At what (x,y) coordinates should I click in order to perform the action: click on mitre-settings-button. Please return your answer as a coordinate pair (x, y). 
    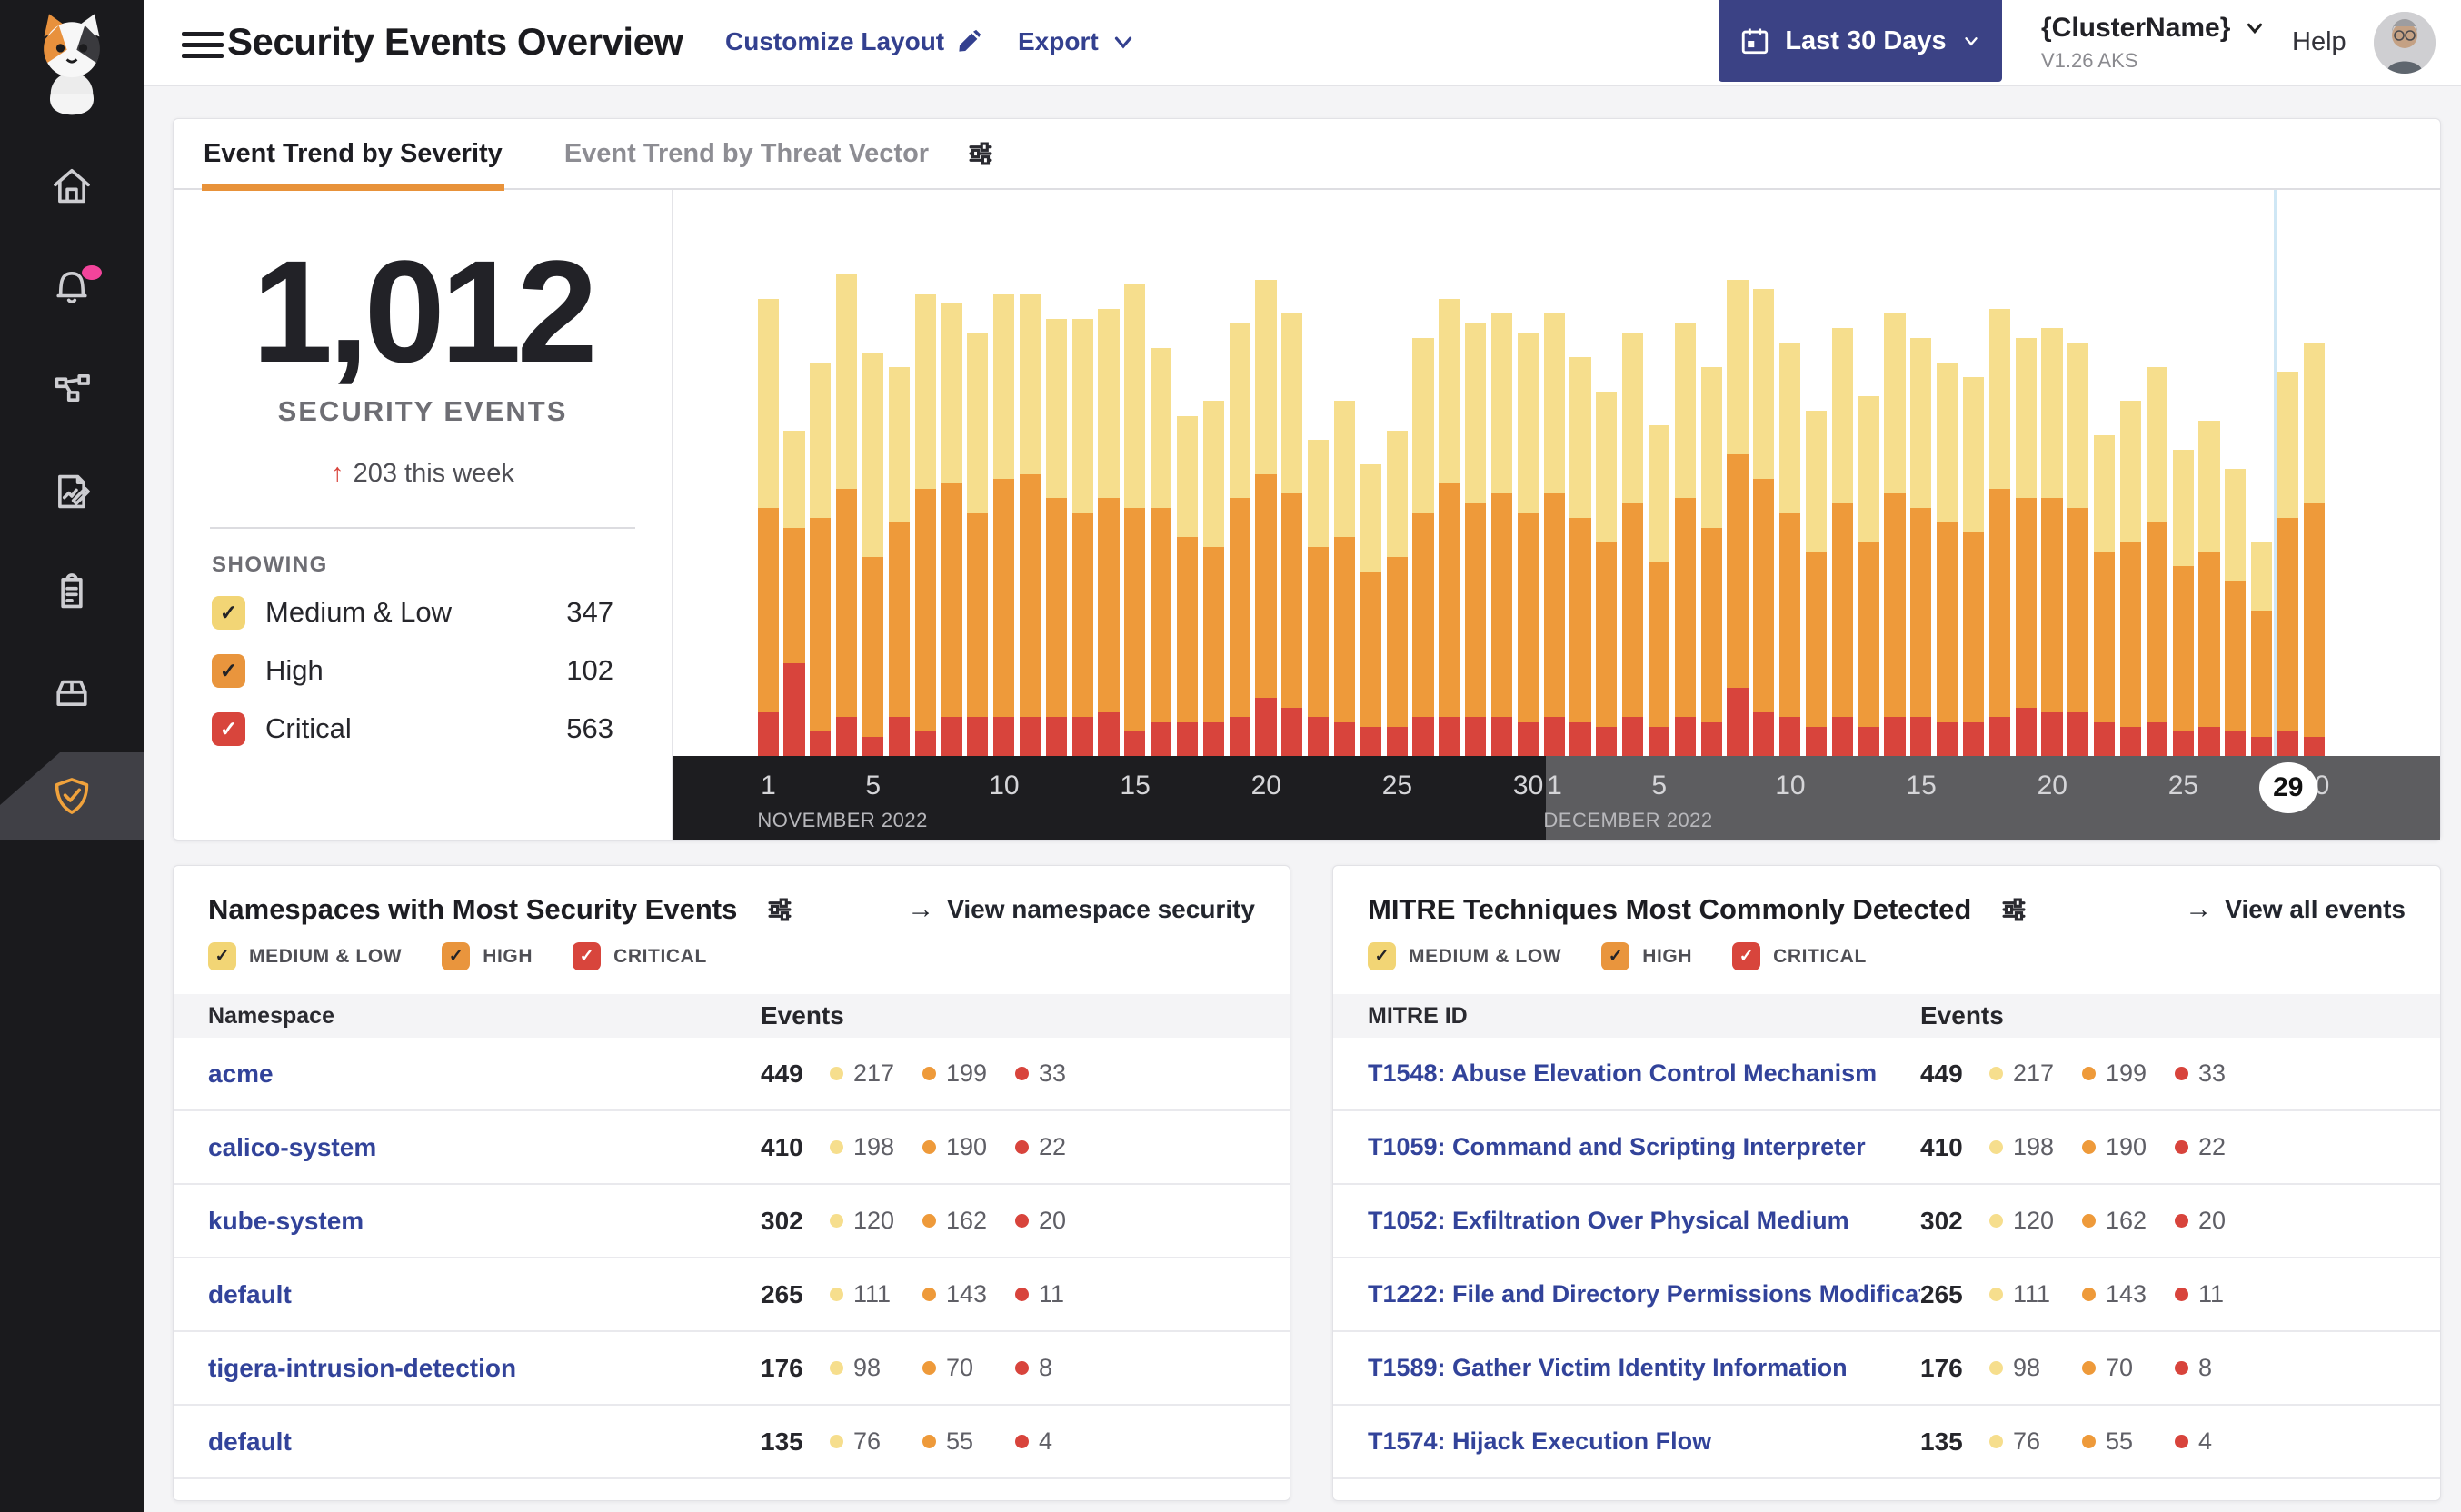
    Looking at the image, I should click on (2013, 909).